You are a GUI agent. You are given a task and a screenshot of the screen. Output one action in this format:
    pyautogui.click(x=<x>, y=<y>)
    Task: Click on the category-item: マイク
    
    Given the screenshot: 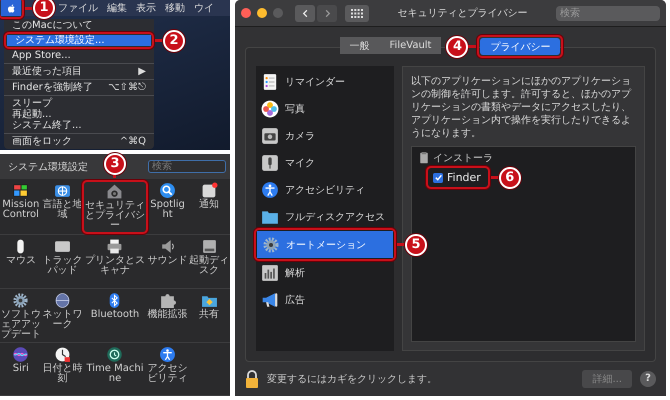 What is the action you would take?
    pyautogui.click(x=325, y=162)
    